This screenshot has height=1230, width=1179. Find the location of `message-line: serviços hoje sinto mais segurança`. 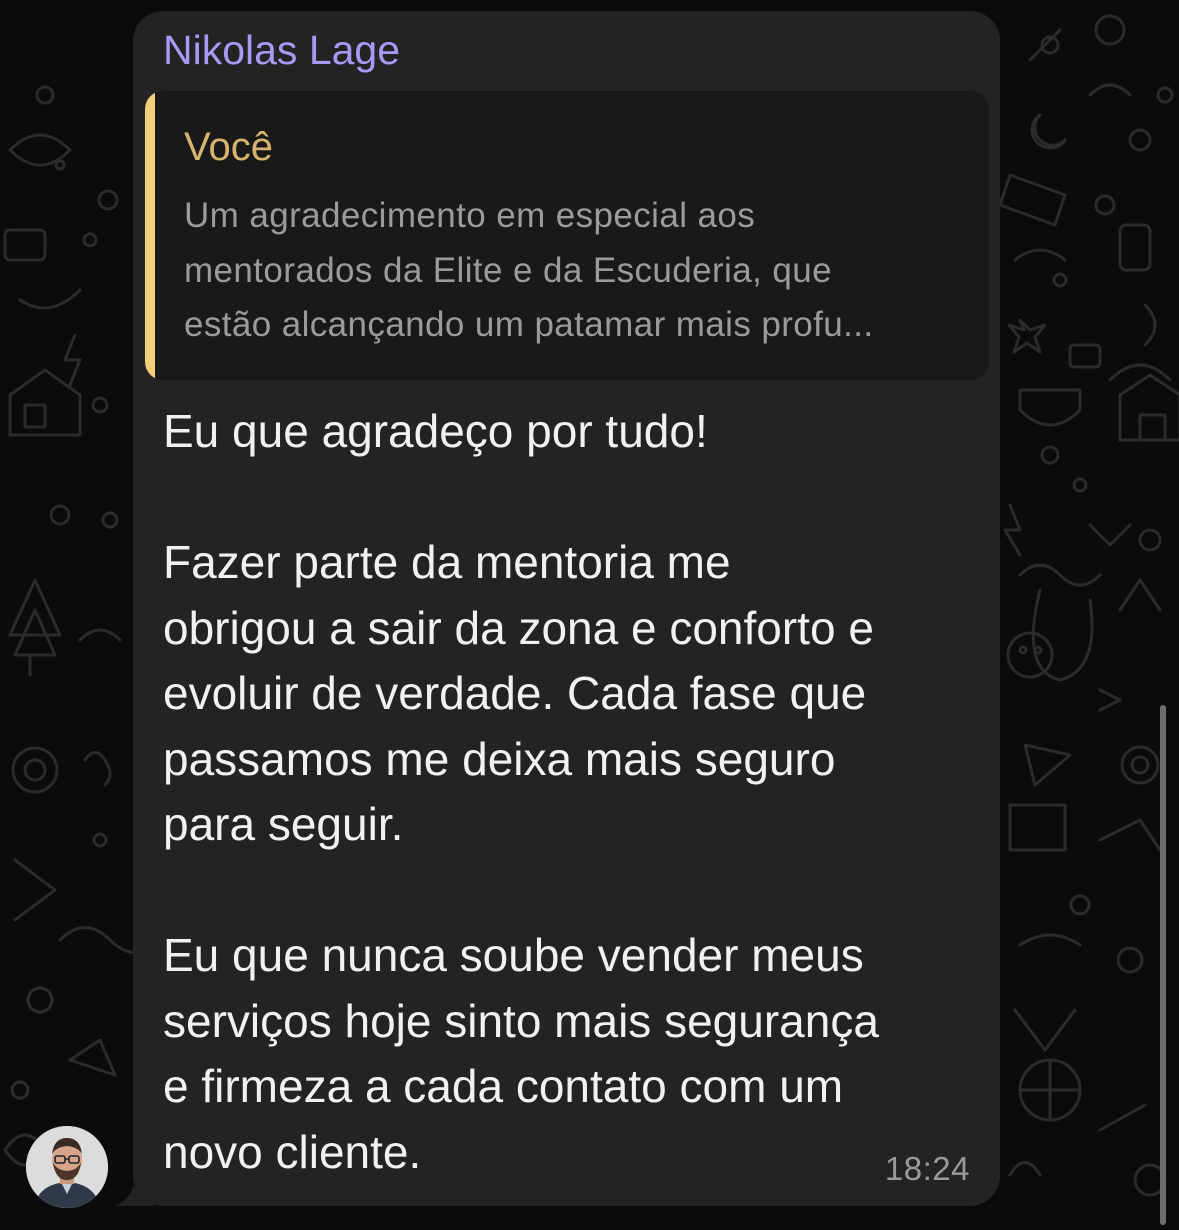

message-line: serviços hoje sinto mais segurança is located at coordinates (521, 1020).